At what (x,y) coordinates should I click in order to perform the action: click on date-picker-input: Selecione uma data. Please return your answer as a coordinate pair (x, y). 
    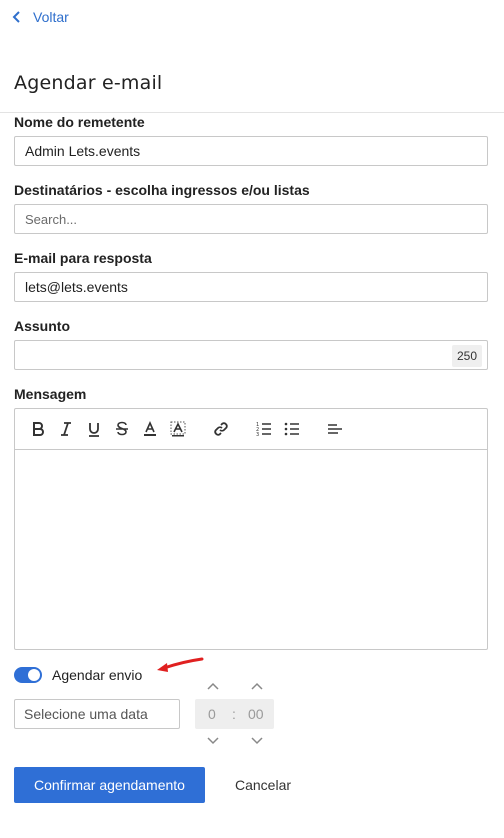
    Looking at the image, I should click on (97, 714).